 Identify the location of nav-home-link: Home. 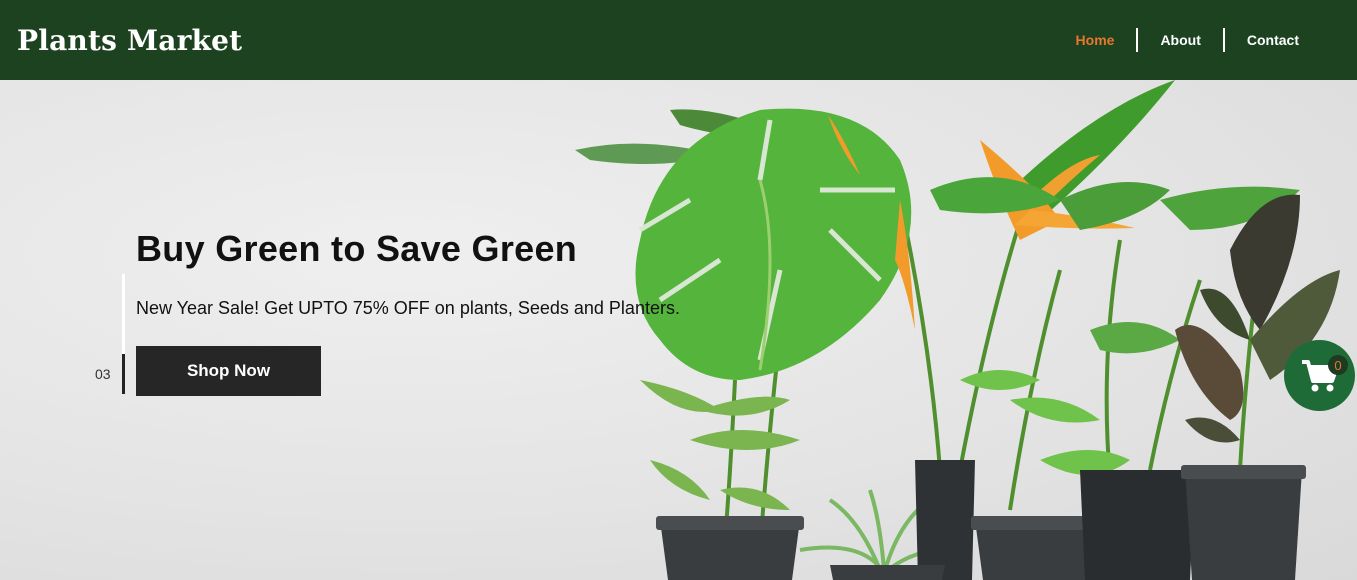
(1095, 40).